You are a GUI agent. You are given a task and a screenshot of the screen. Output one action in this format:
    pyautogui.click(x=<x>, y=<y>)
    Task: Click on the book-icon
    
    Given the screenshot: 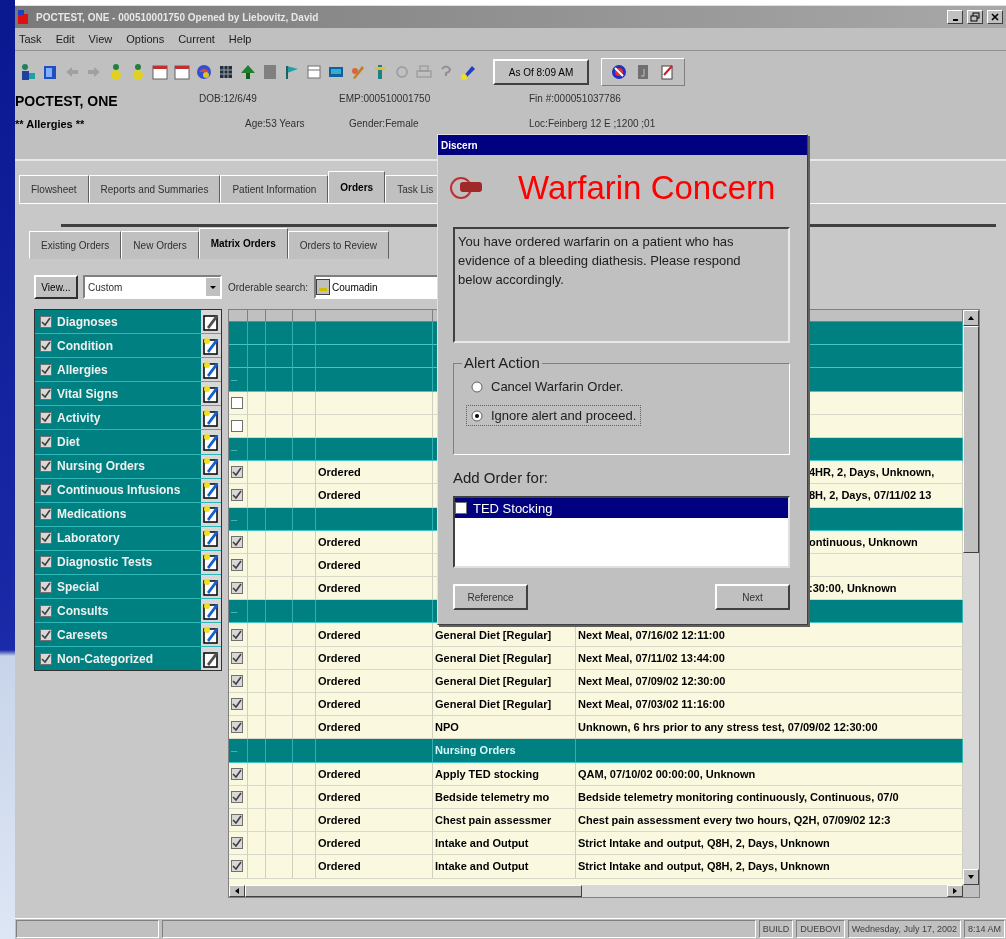 What is the action you would take?
    pyautogui.click(x=50, y=72)
    